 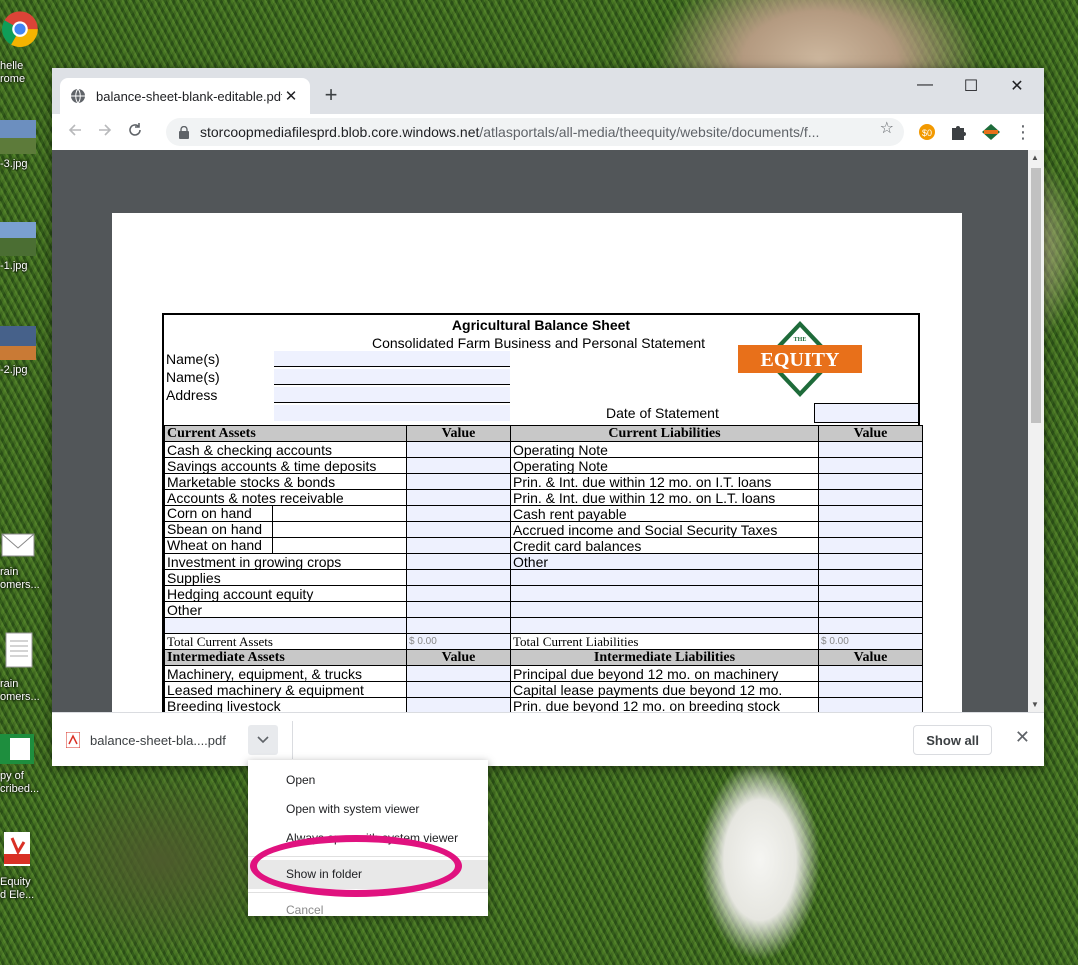 I want to click on table-row: Investment in growing crops Other, so click(x=543, y=561).